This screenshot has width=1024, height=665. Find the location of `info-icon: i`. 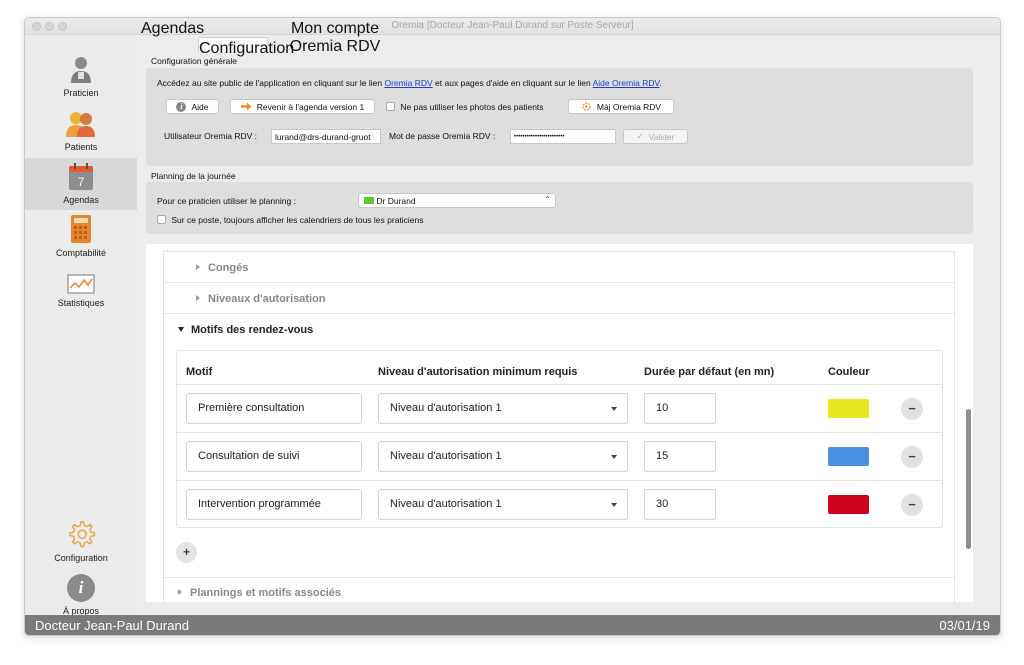

info-icon: i is located at coordinates (81, 588).